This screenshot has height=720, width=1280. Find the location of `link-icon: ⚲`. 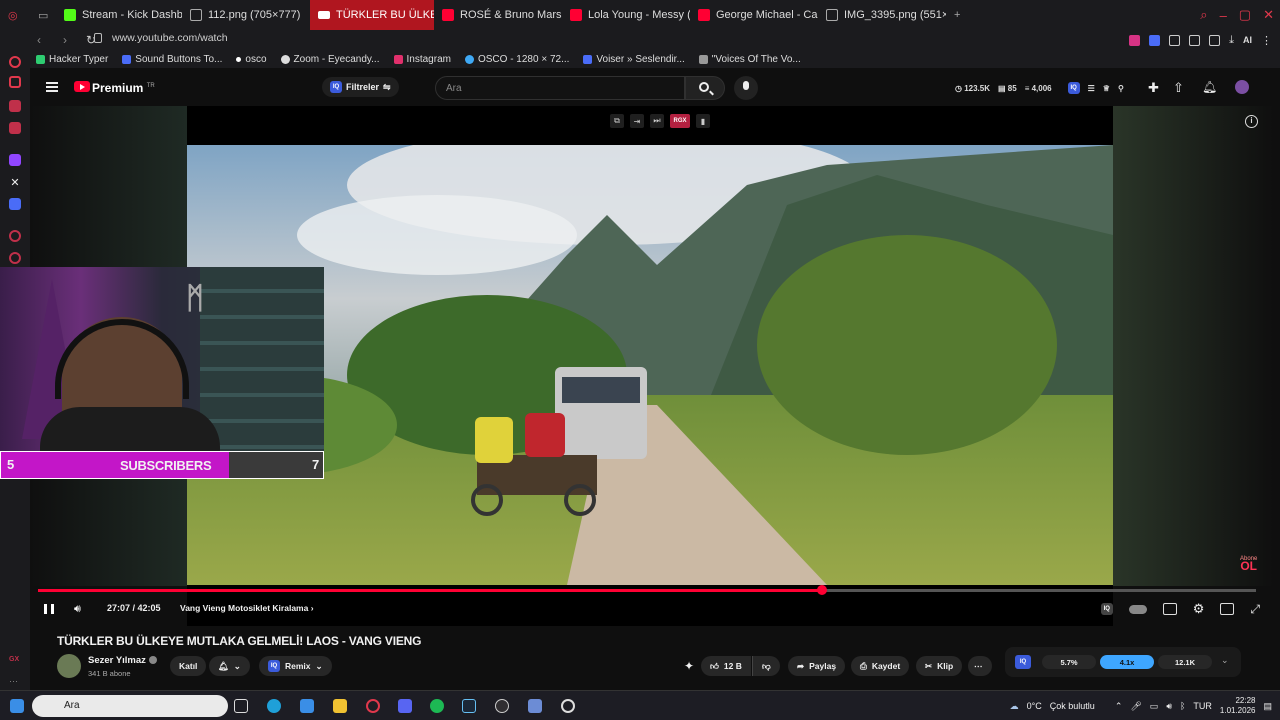

link-icon: ⚲ is located at coordinates (1121, 88).